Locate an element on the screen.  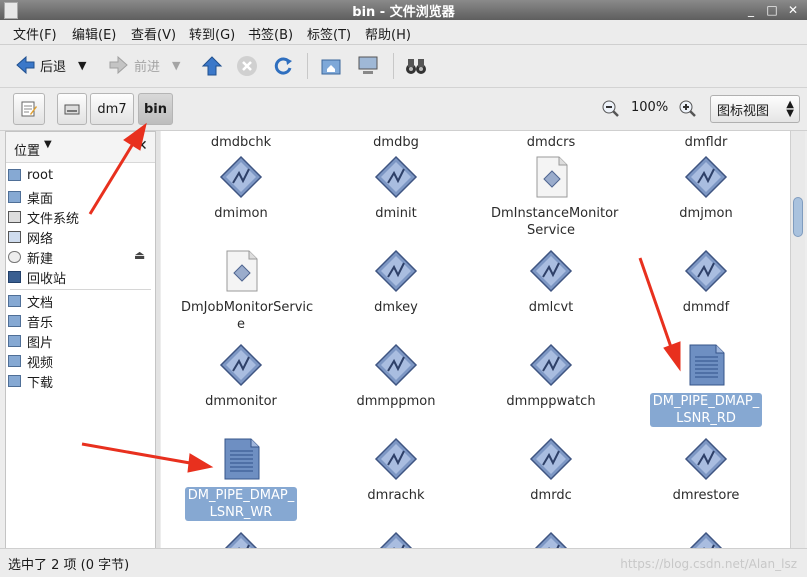
menu-tabs: 标签(T) is located at coordinates (329, 33).